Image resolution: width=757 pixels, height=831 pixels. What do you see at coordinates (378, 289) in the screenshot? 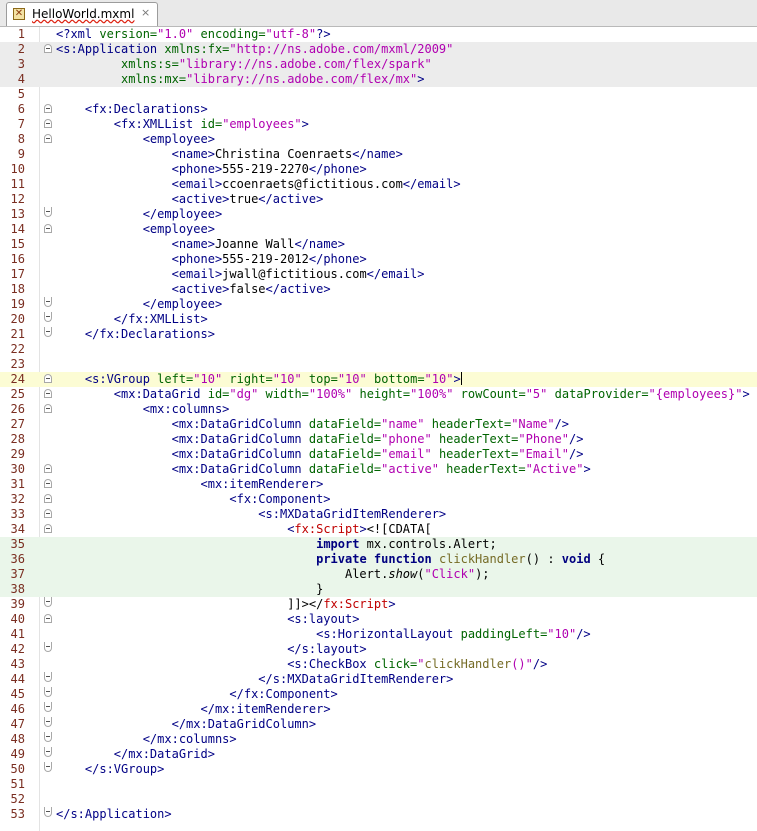
I see `code-line: 18 <active>false</active>` at bounding box center [378, 289].